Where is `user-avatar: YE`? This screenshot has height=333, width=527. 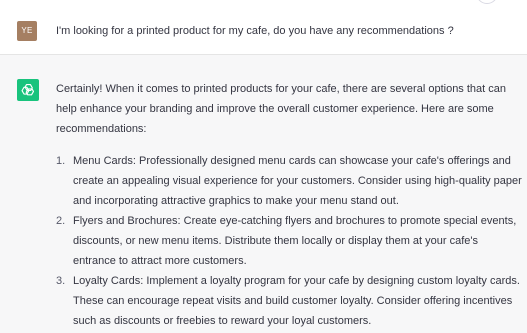
user-avatar: YE is located at coordinates (27, 31).